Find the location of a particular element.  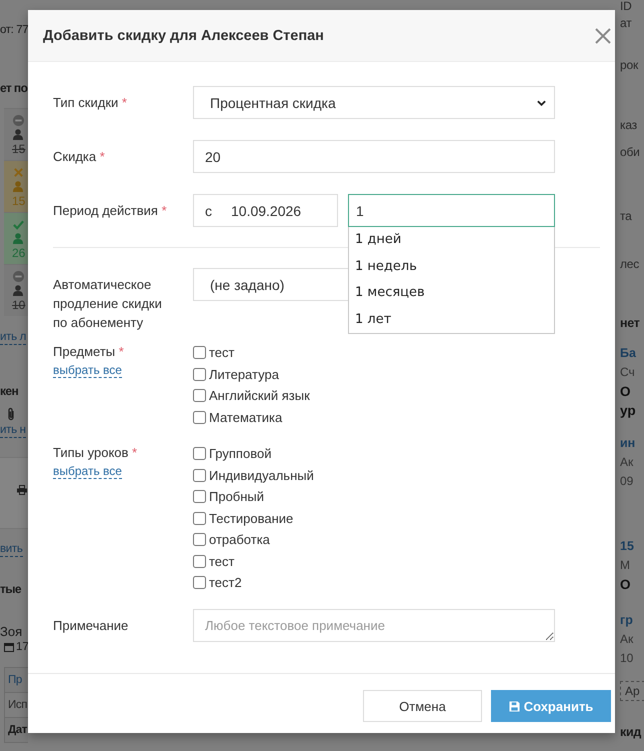

close-button is located at coordinates (603, 36).